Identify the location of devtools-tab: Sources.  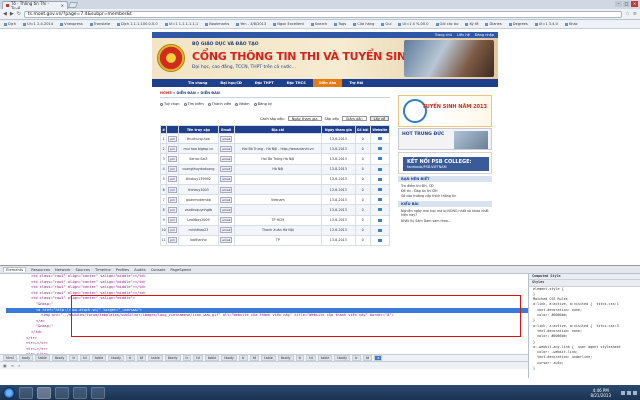
(82, 270).